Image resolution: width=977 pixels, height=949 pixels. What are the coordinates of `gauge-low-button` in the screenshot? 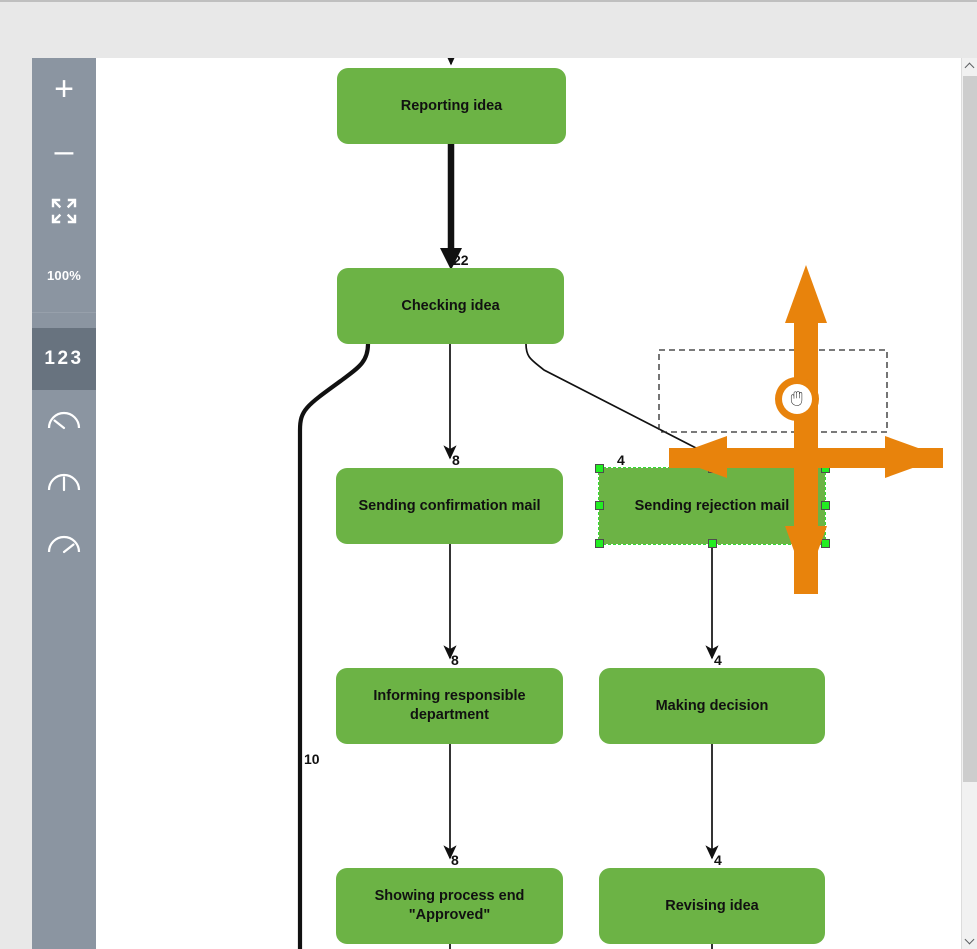 It's located at (64, 421).